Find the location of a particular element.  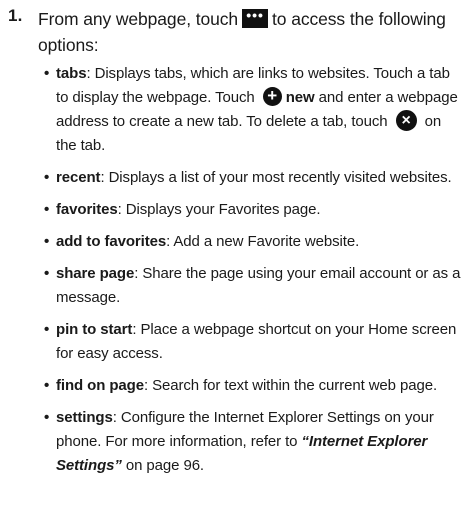

step-text-before: From any webpage, touch is located at coordinates (138, 19).